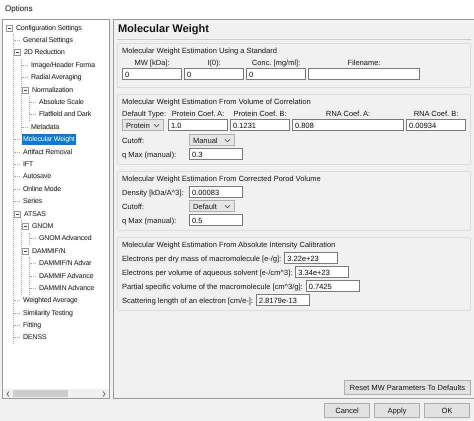 The height and width of the screenshot is (421, 474). Describe the element at coordinates (294, 30) in the screenshot. I see `panel-title: Molecular Weight` at that location.